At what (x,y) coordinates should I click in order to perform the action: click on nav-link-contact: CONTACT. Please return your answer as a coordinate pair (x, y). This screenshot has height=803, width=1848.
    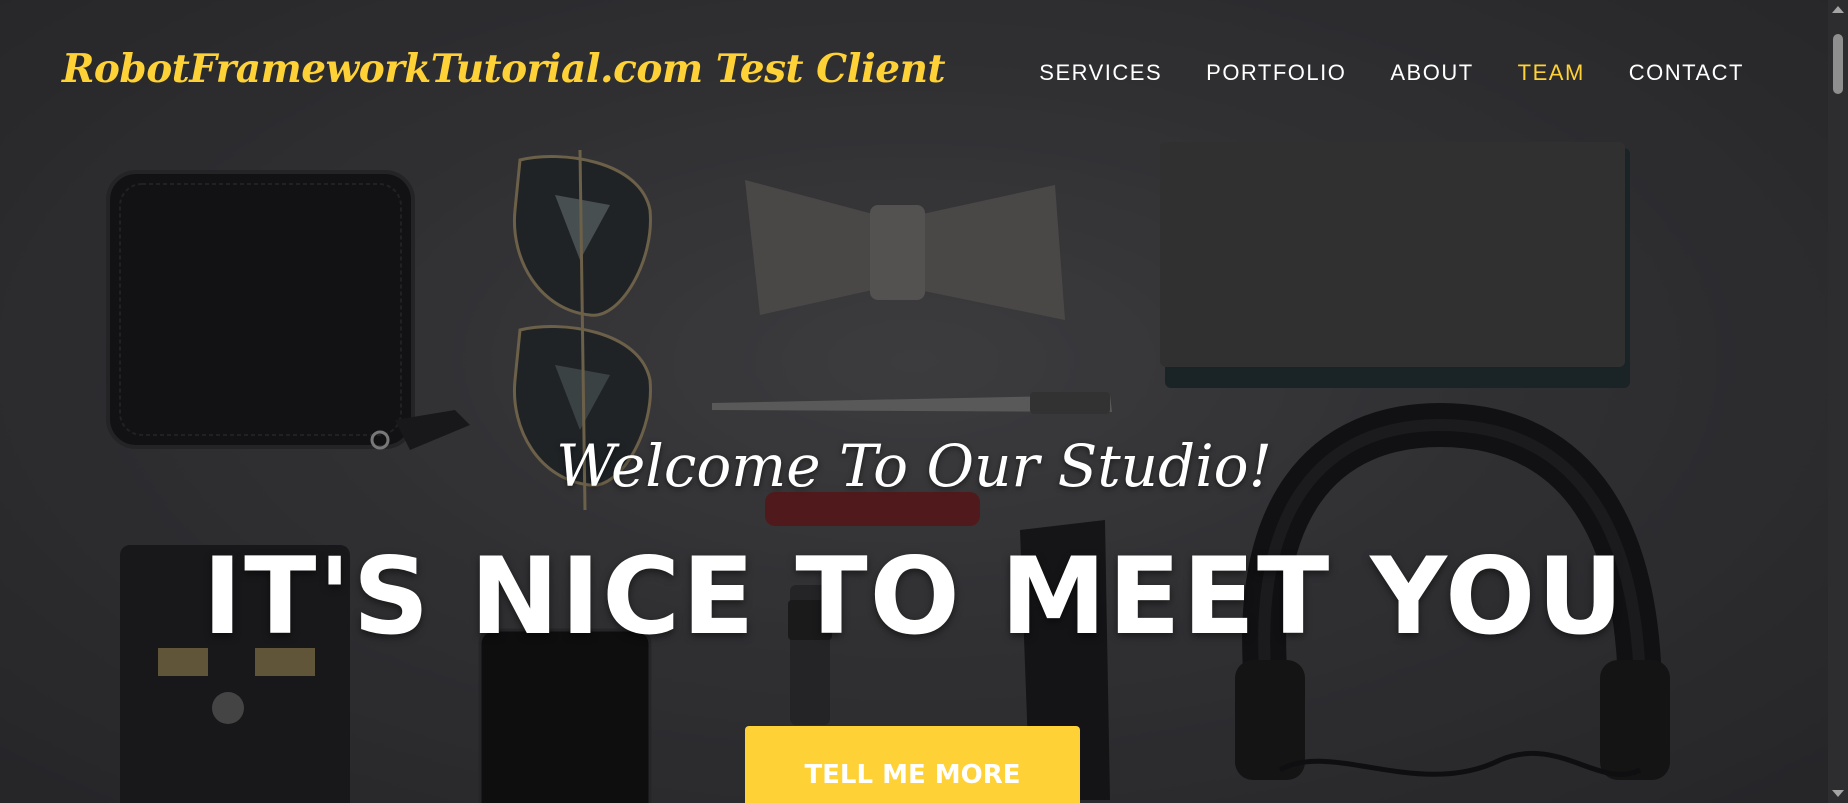
    Looking at the image, I should click on (1686, 72).